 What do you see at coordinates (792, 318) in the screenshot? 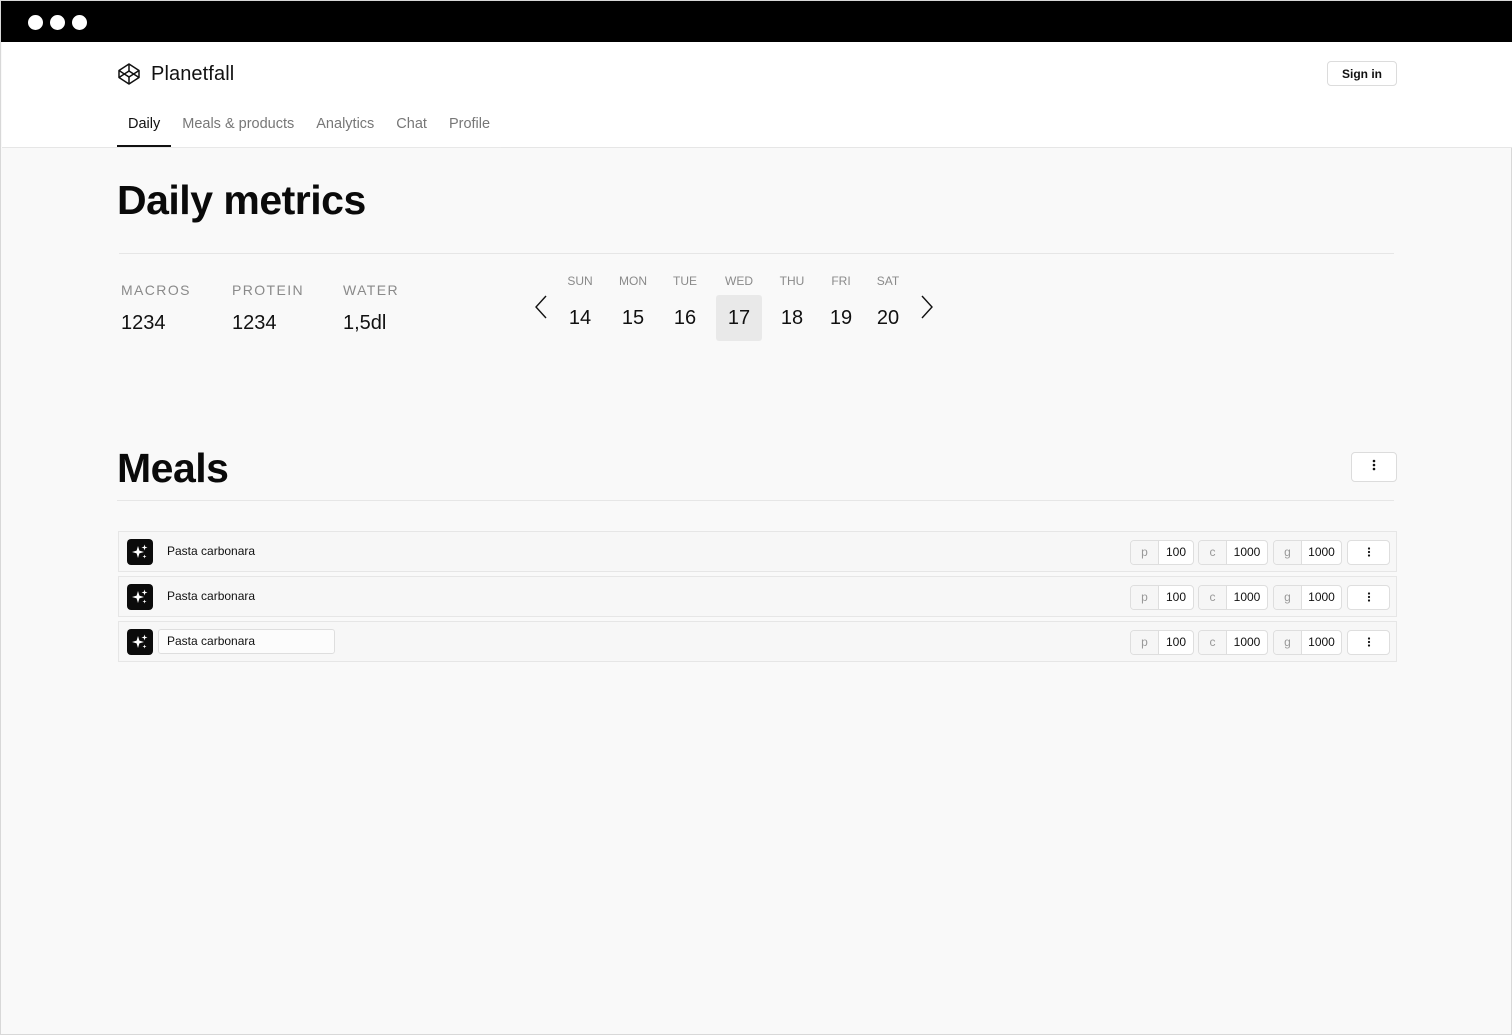
I see `day-number: 18` at bounding box center [792, 318].